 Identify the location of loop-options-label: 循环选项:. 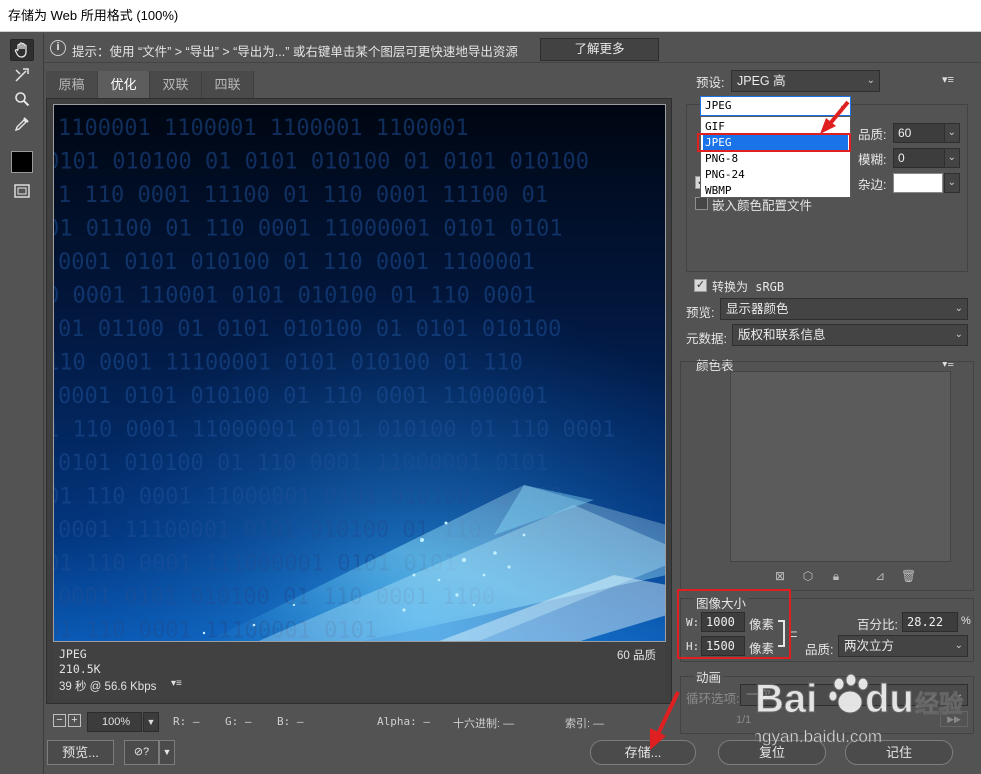
(713, 699).